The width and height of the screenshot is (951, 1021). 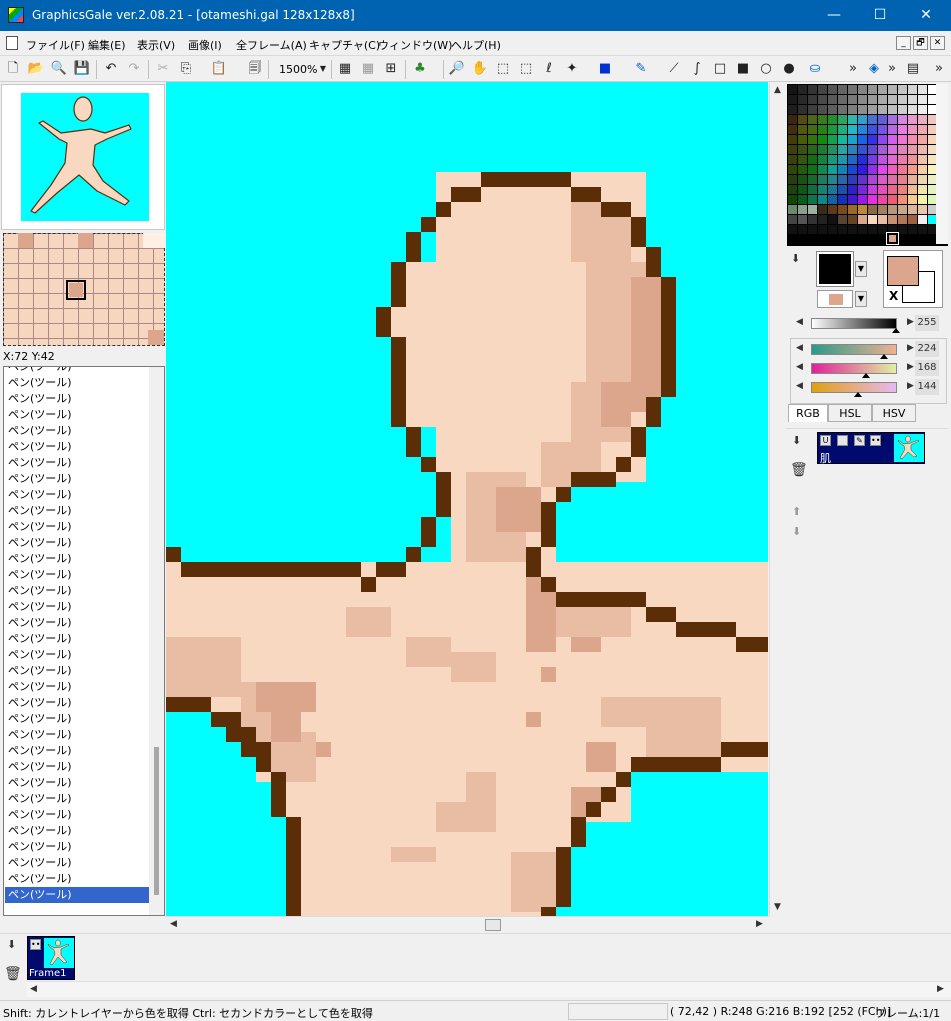 I want to click on menu-image: 画像(I), so click(x=205, y=45).